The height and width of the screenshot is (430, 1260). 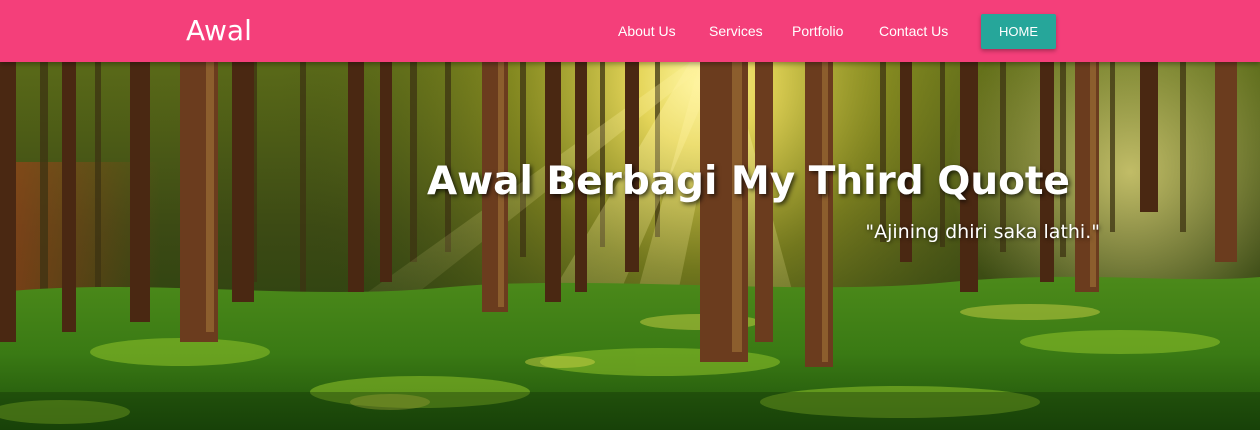 What do you see at coordinates (647, 31) in the screenshot?
I see `nav-link-about-us: About Us` at bounding box center [647, 31].